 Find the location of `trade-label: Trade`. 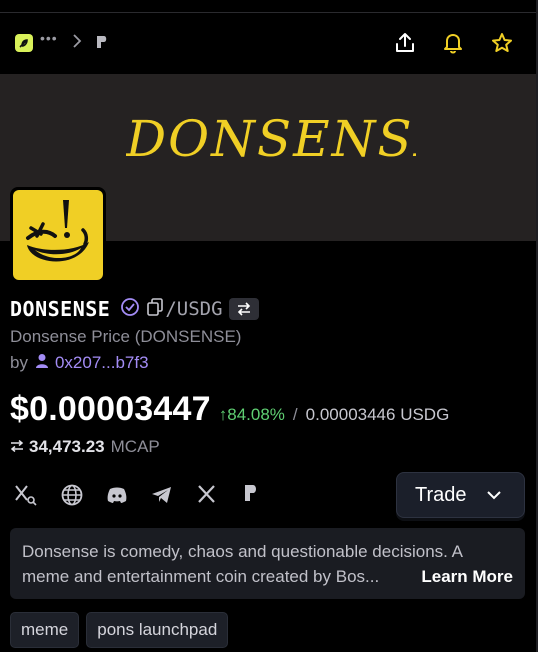

trade-label: Trade is located at coordinates (441, 494).